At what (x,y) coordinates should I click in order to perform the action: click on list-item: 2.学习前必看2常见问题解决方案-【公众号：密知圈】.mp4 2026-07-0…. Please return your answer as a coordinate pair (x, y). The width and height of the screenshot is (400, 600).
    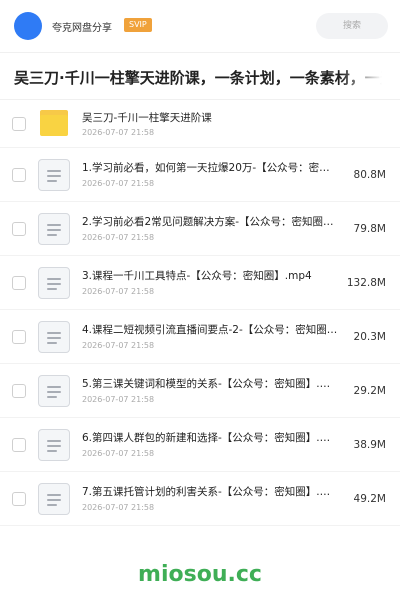
    Looking at the image, I should click on (200, 229).